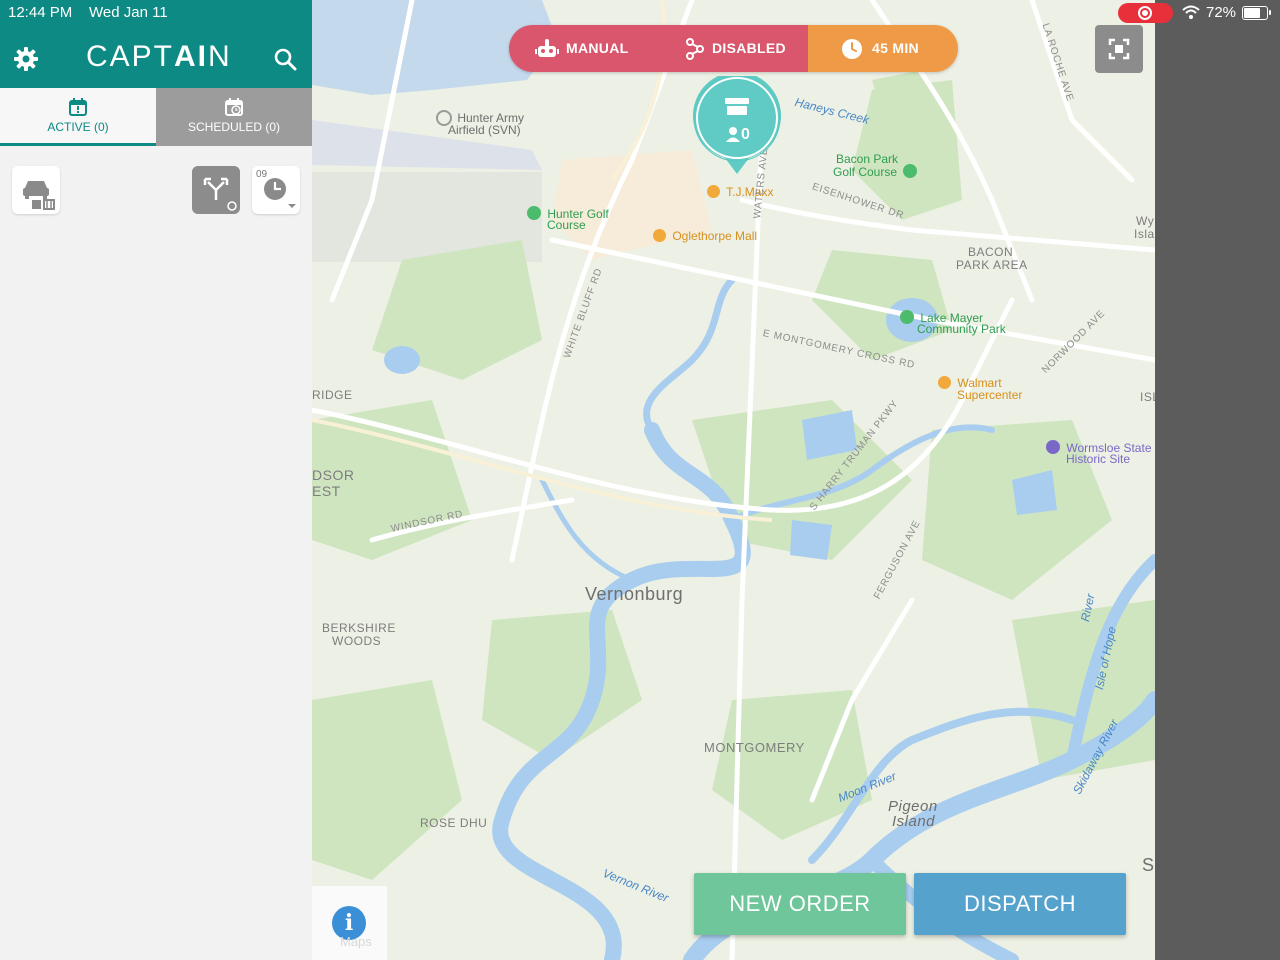  I want to click on store-marker: 0, so click(737, 126).